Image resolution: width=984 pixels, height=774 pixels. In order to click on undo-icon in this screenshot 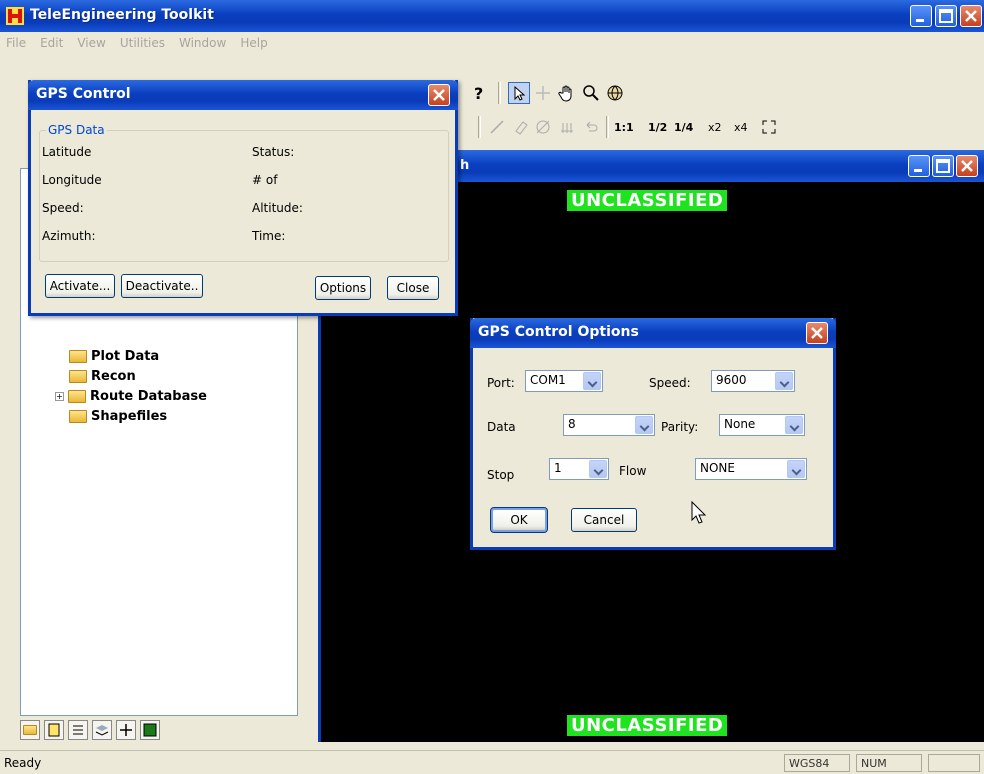, I will do `click(591, 127)`.